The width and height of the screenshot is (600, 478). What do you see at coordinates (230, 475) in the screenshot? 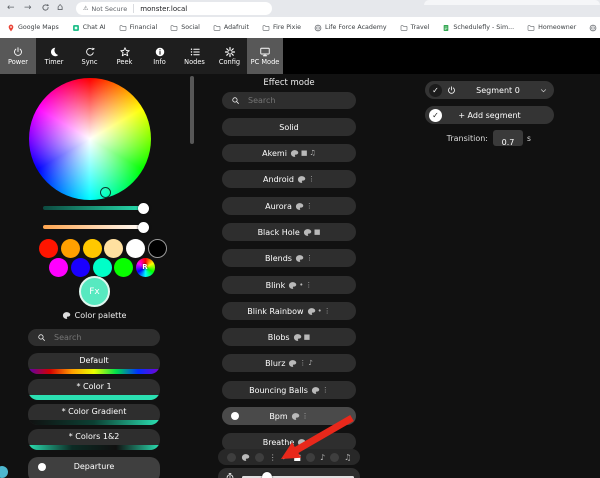
I see `speed-icon` at bounding box center [230, 475].